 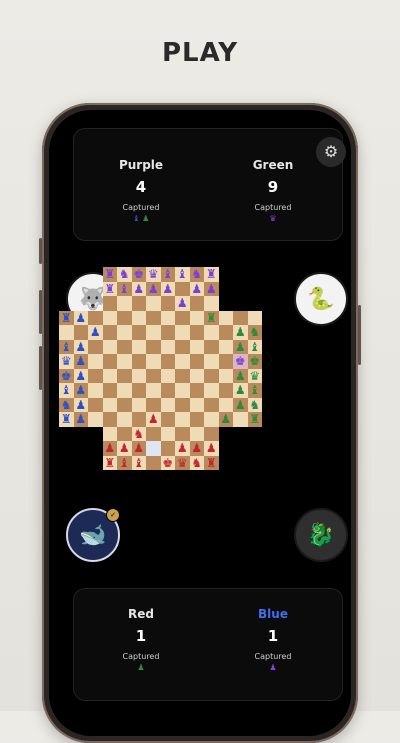 What do you see at coordinates (254, 376) in the screenshot?
I see `chess-piece-icon: ♛` at bounding box center [254, 376].